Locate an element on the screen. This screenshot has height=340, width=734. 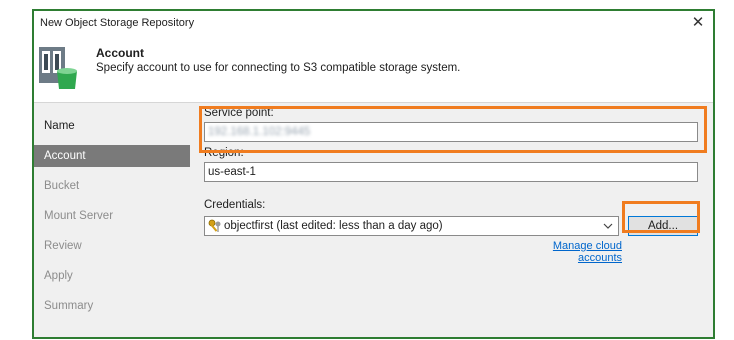
object-storage-repository-icon is located at coordinates (58, 68).